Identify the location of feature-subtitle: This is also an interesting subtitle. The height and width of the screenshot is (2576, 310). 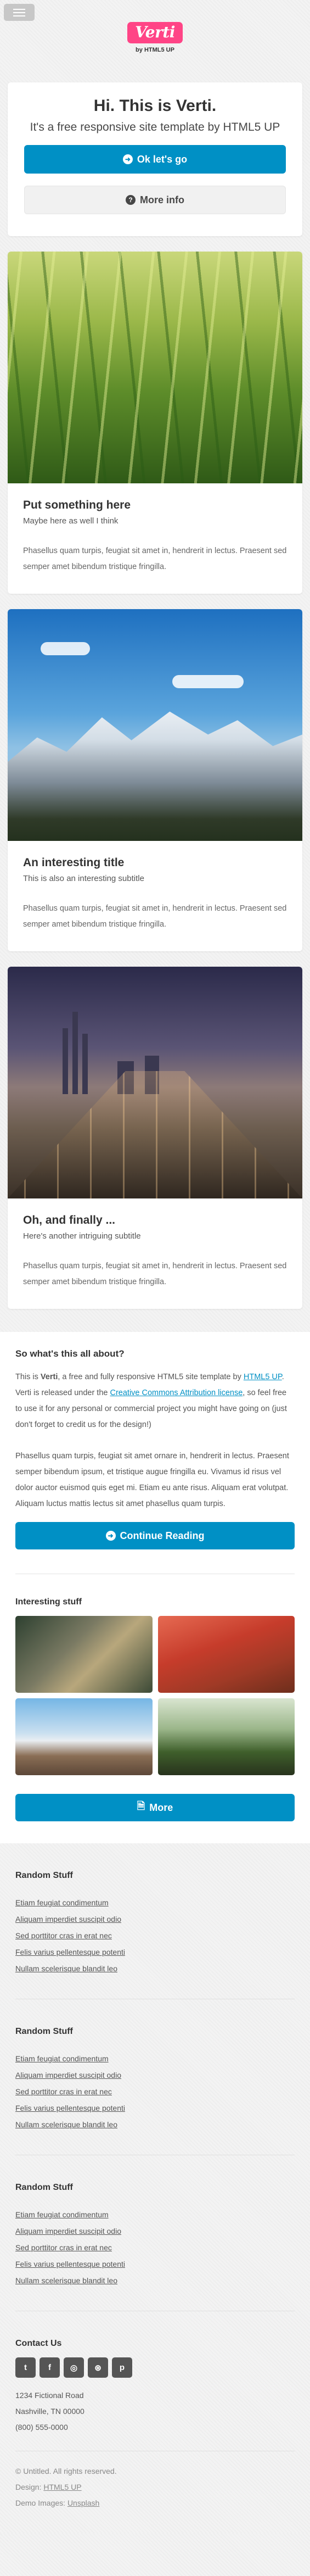
(83, 878).